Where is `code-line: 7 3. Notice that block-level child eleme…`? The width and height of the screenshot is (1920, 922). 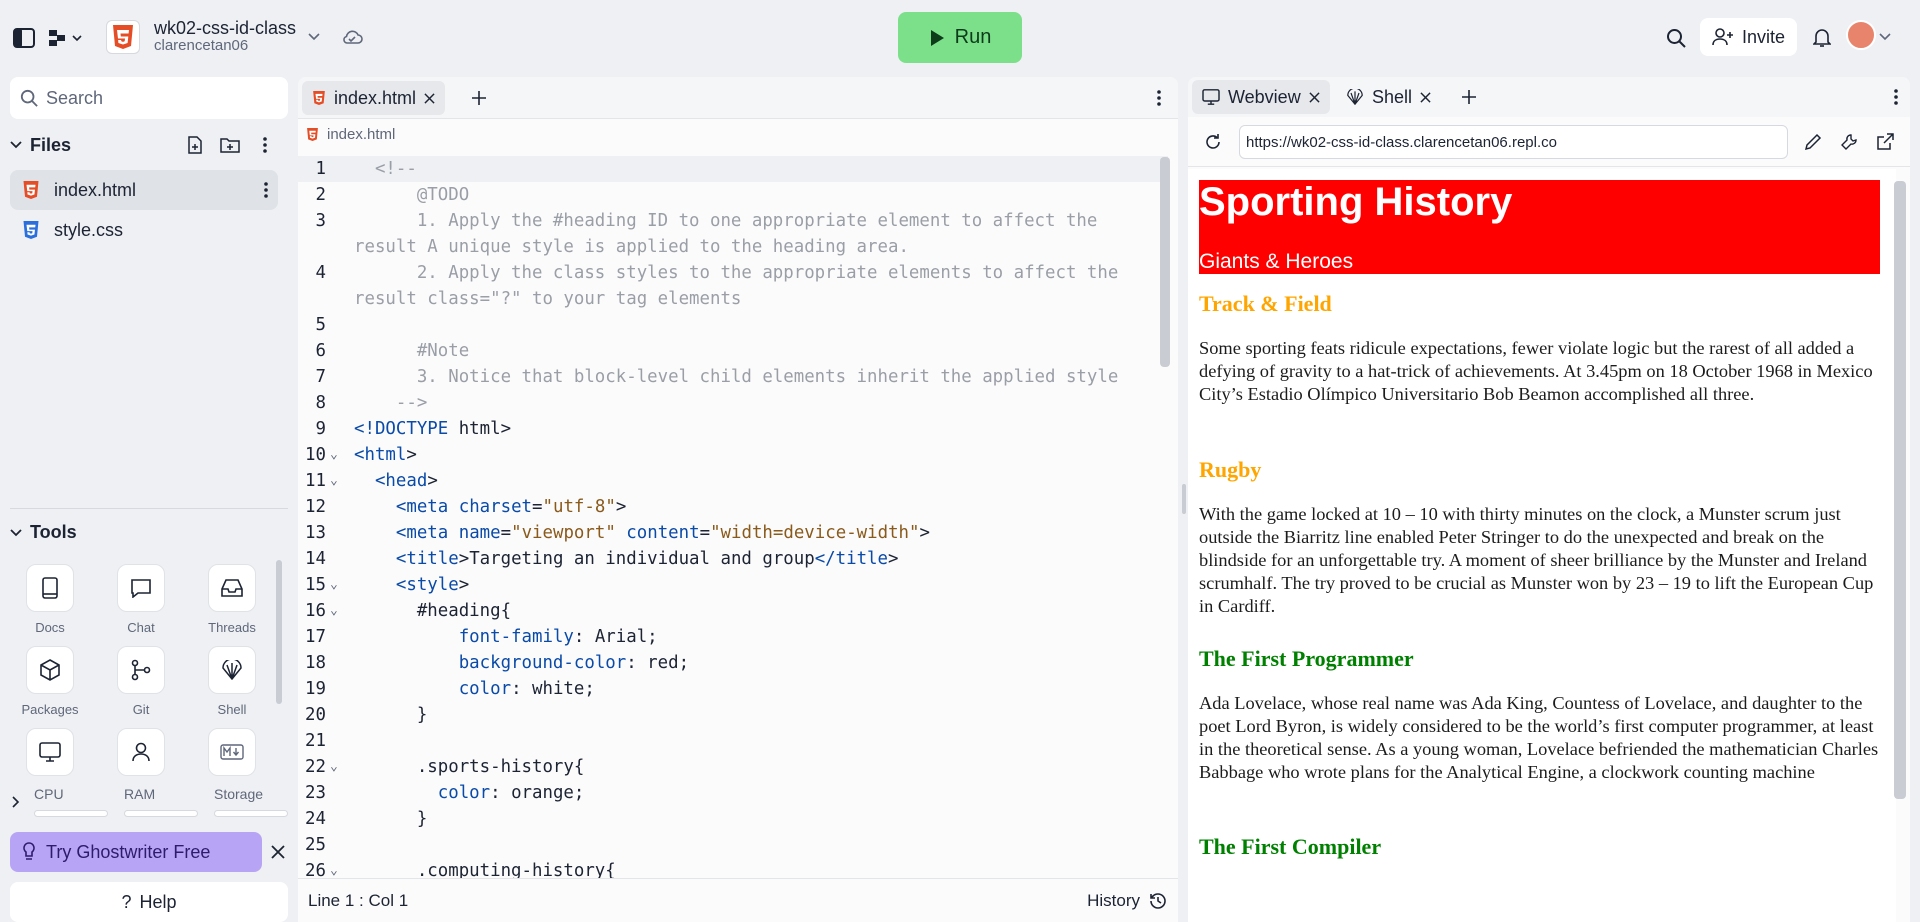 code-line: 7 3. Notice that block-level child eleme… is located at coordinates (733, 377).